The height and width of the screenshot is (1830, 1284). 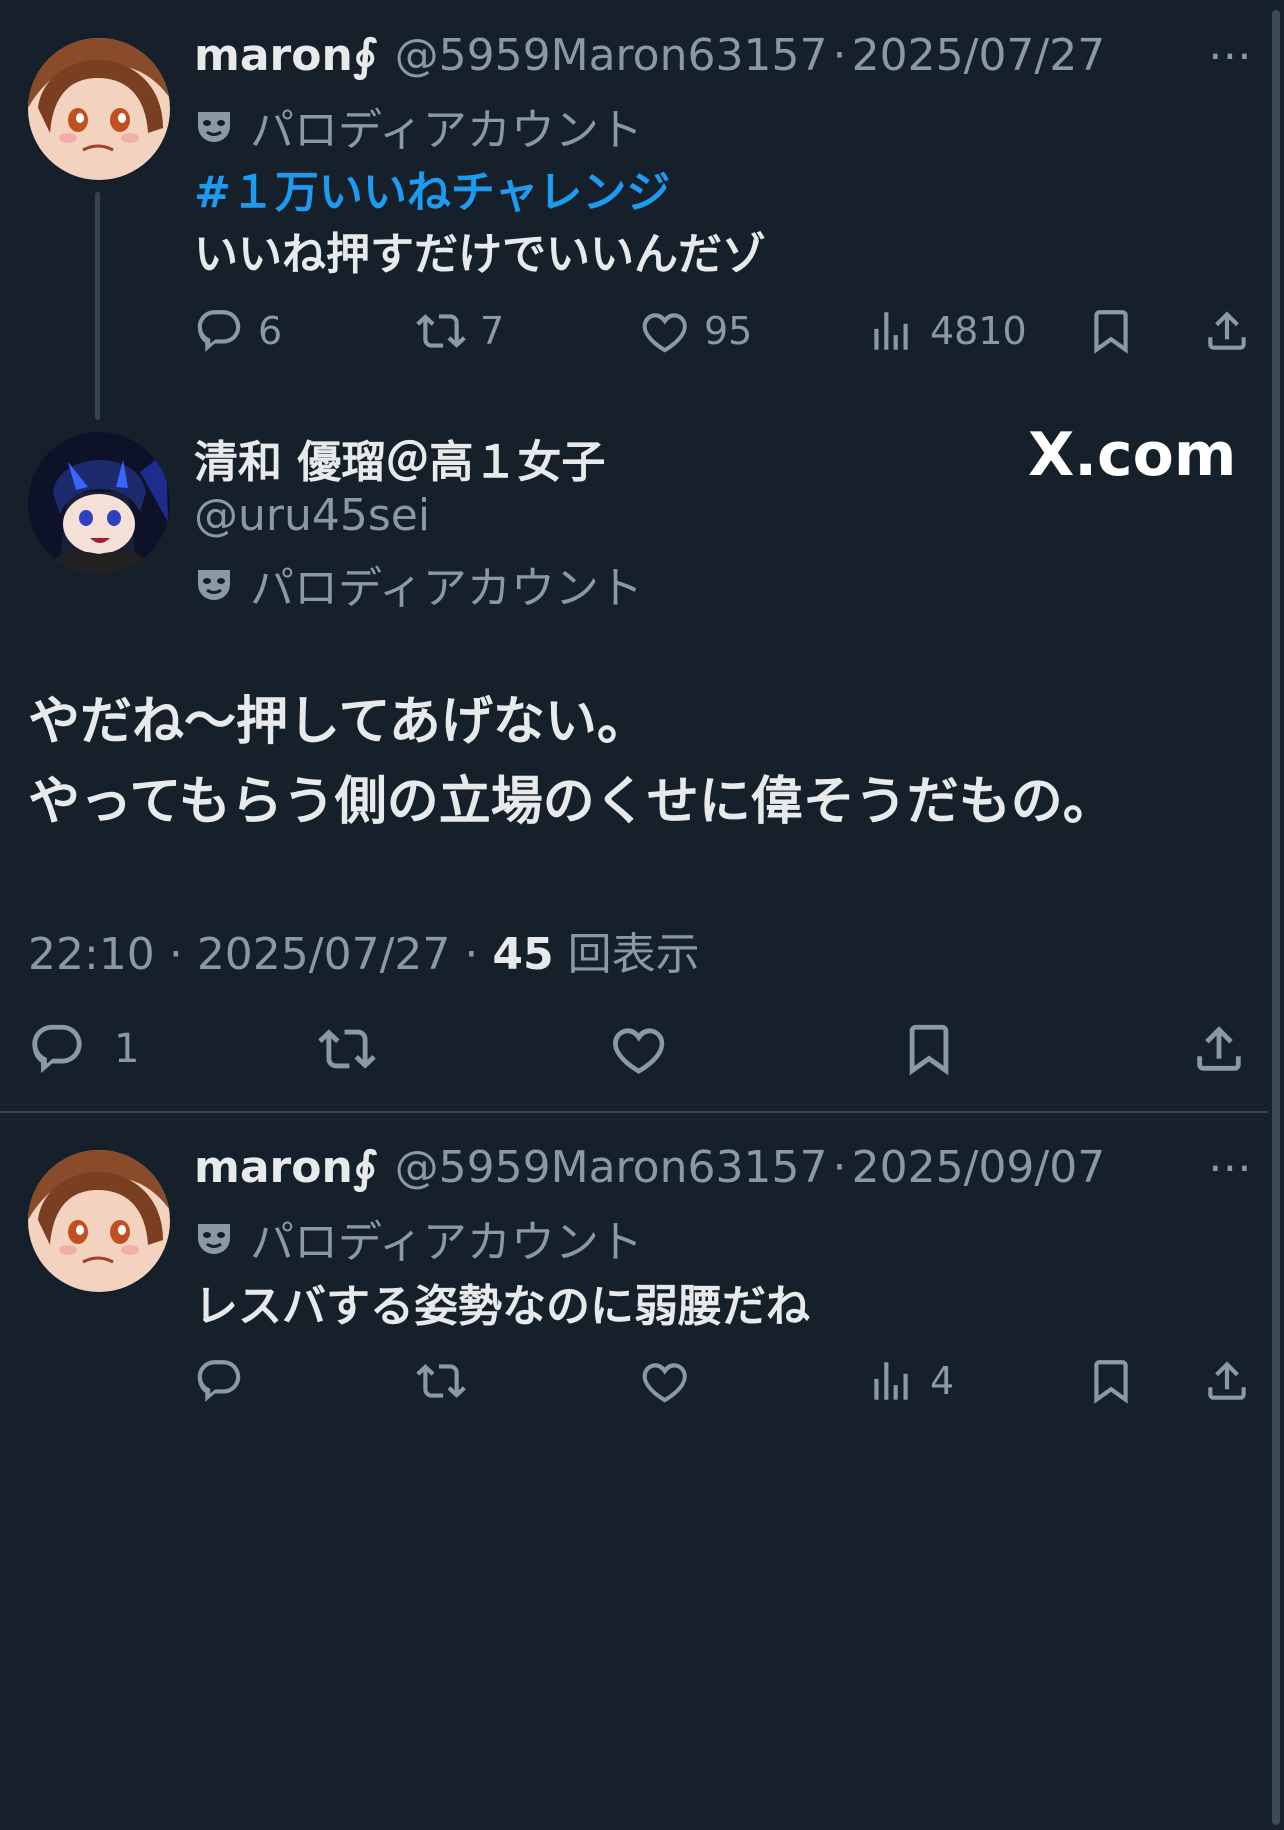 I want to click on reply-button, so click(x=219, y=1381).